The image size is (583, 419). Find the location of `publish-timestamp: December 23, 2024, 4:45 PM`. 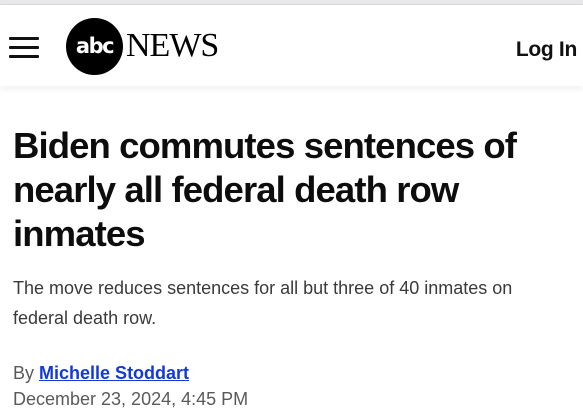

publish-timestamp: December 23, 2024, 4:45 PM is located at coordinates (131, 399).